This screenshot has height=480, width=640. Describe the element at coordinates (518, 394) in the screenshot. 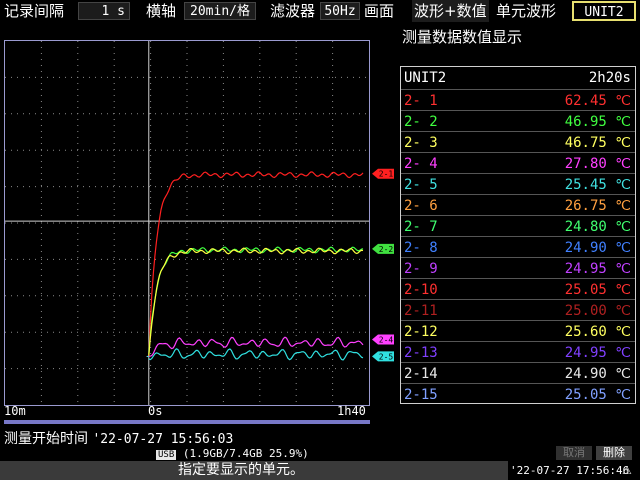

I see `table-row: 2-15 25.05 ℃` at that location.